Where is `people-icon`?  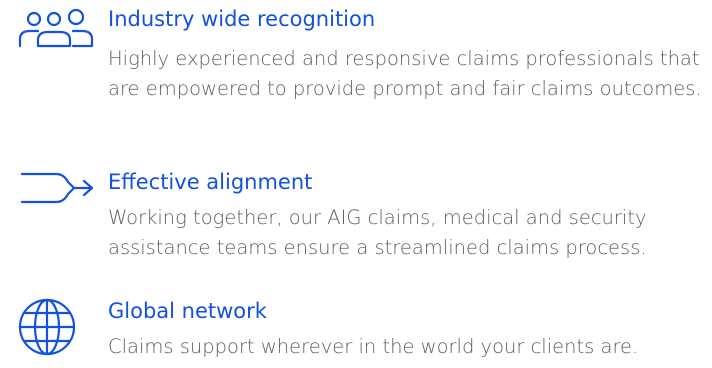
people-icon is located at coordinates (56, 30).